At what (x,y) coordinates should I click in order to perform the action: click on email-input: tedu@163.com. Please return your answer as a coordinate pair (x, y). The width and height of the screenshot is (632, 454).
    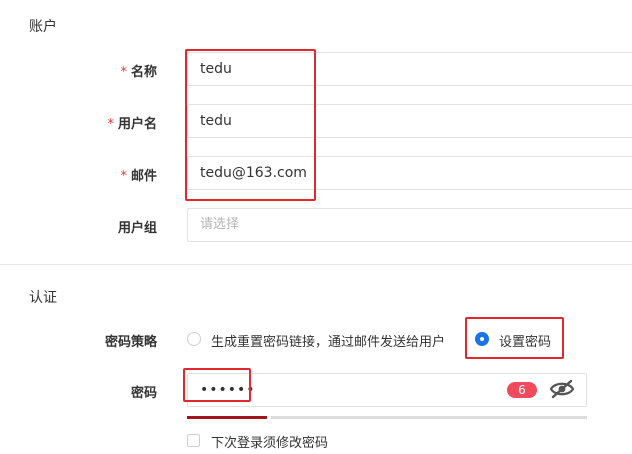
    Looking at the image, I should click on (409, 173).